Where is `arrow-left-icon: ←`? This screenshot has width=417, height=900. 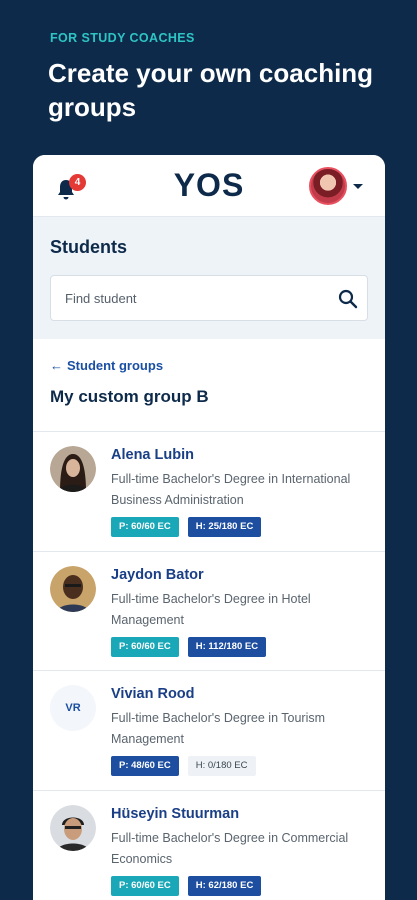 arrow-left-icon: ← is located at coordinates (56, 365).